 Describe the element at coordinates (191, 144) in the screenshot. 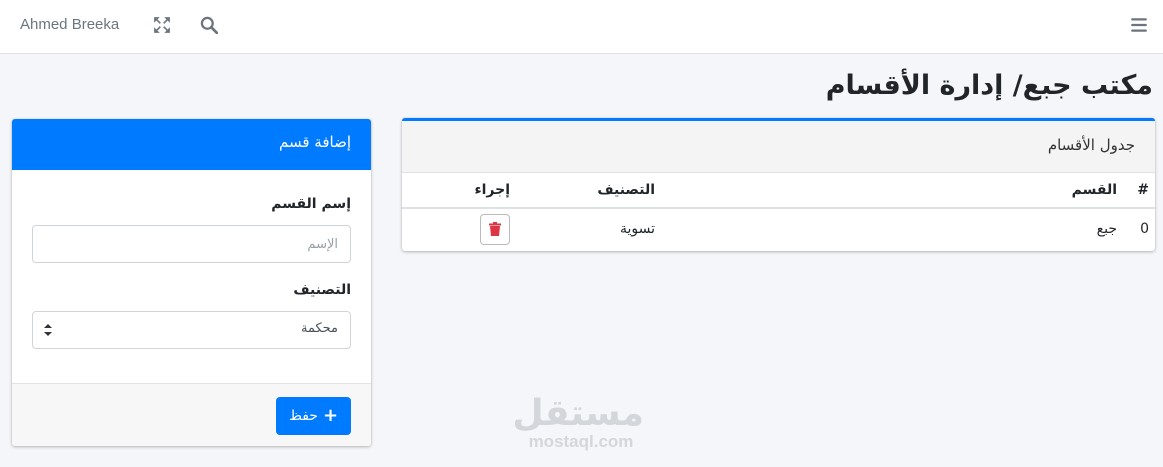

I see `add-department-card-title: إضافة قسم` at that location.